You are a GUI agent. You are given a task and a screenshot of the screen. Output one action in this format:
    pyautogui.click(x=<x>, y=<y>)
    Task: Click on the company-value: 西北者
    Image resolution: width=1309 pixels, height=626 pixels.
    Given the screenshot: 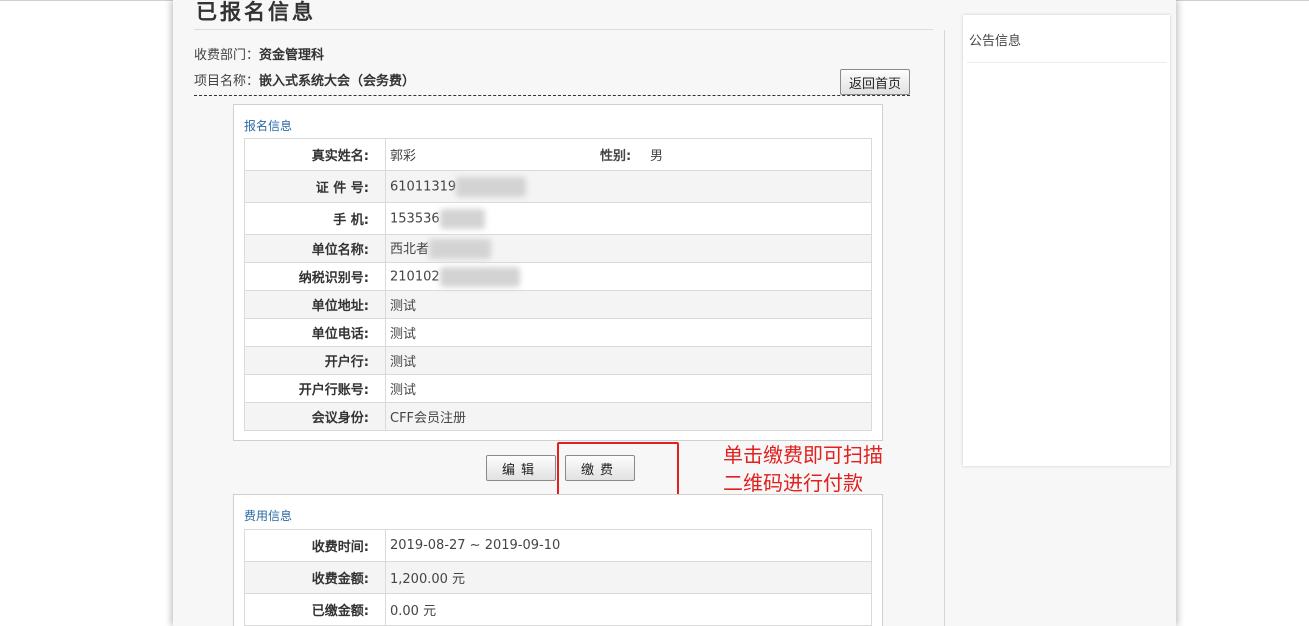 What is the action you would take?
    pyautogui.click(x=410, y=249)
    